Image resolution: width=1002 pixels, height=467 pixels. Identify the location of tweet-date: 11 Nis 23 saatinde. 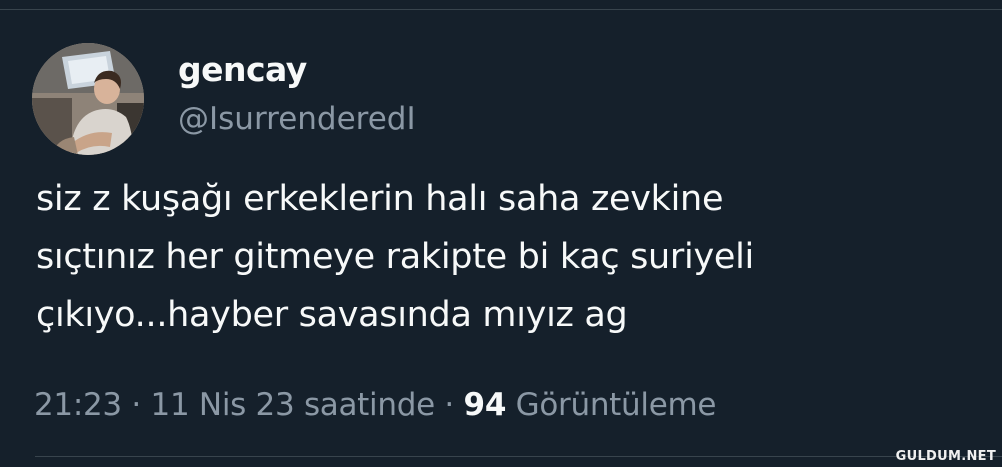
(293, 405).